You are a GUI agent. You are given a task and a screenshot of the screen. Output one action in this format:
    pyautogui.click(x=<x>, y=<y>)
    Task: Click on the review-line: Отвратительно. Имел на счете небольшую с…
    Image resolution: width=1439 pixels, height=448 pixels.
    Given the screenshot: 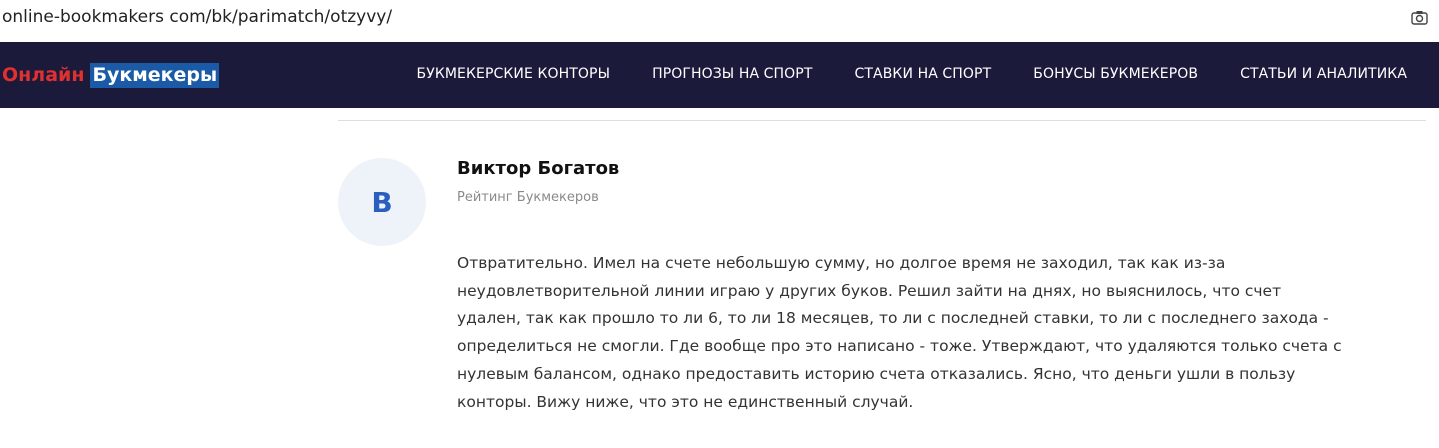 What is the action you would take?
    pyautogui.click(x=841, y=263)
    